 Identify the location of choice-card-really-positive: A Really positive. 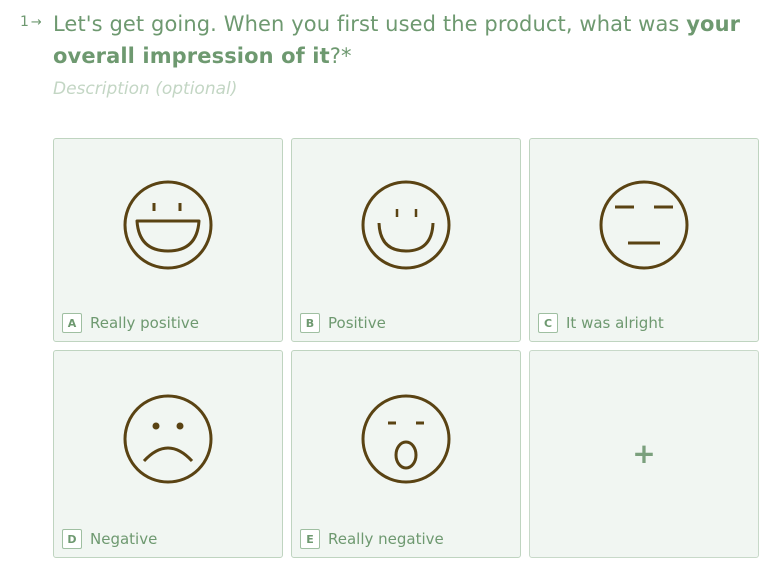
(168, 240).